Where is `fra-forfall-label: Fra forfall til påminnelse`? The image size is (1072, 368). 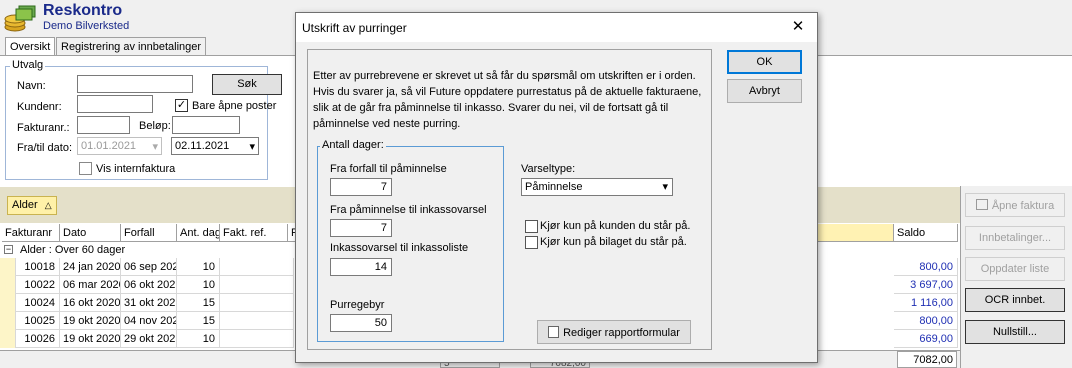 fra-forfall-label: Fra forfall til påminnelse is located at coordinates (388, 169).